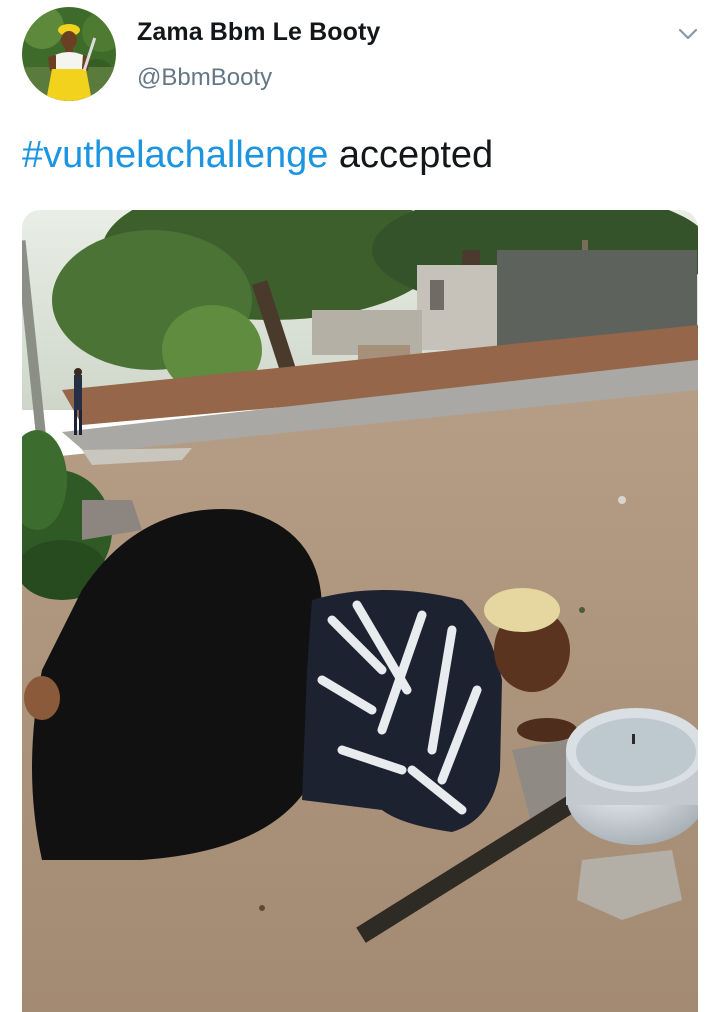  I want to click on avatar-photo, so click(69, 54).